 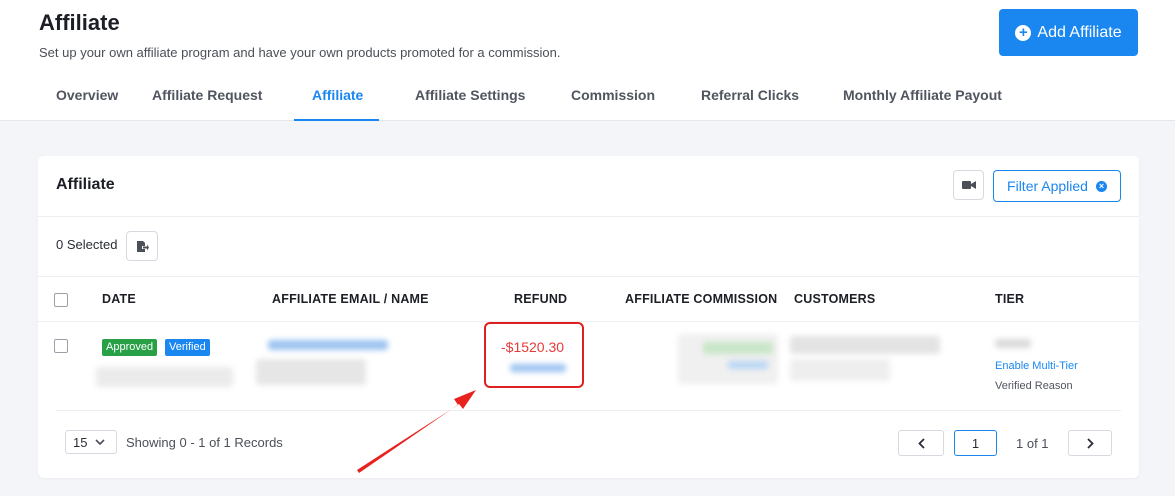 I want to click on blurred-commission-value, so click(x=738, y=348).